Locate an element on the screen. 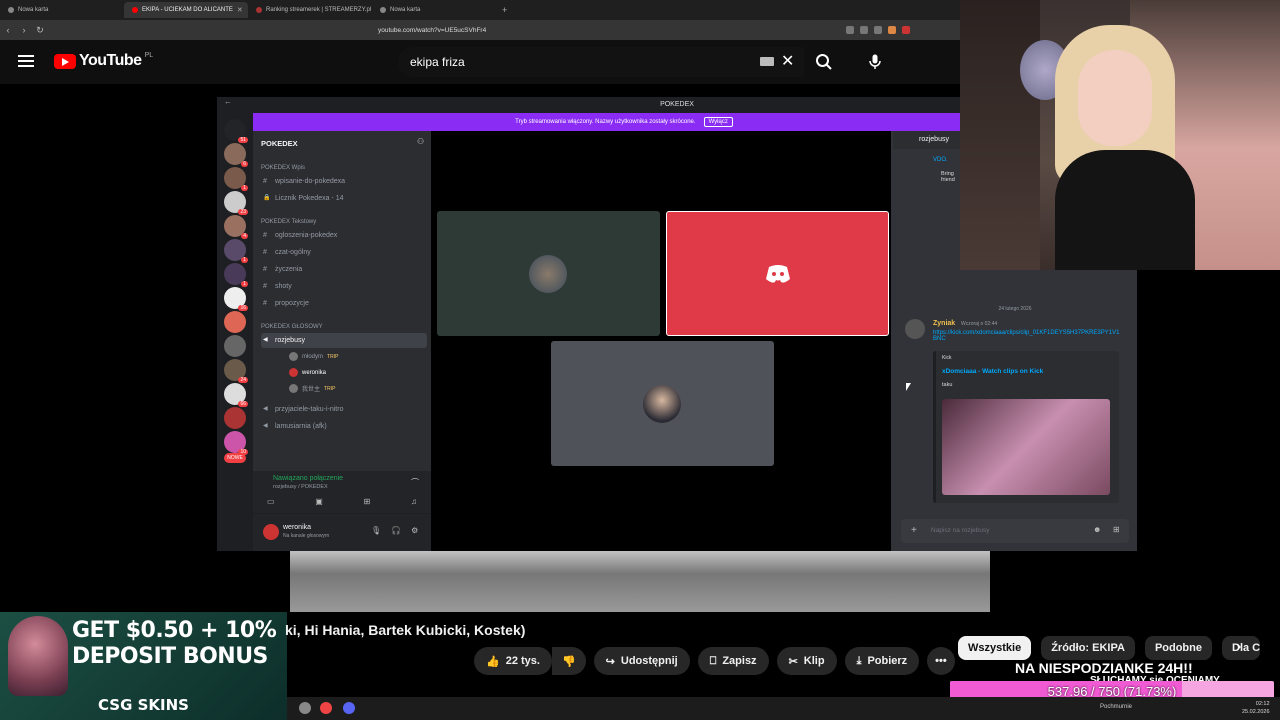  category-label: POKEDEX Tekstowy is located at coordinates (288, 222).